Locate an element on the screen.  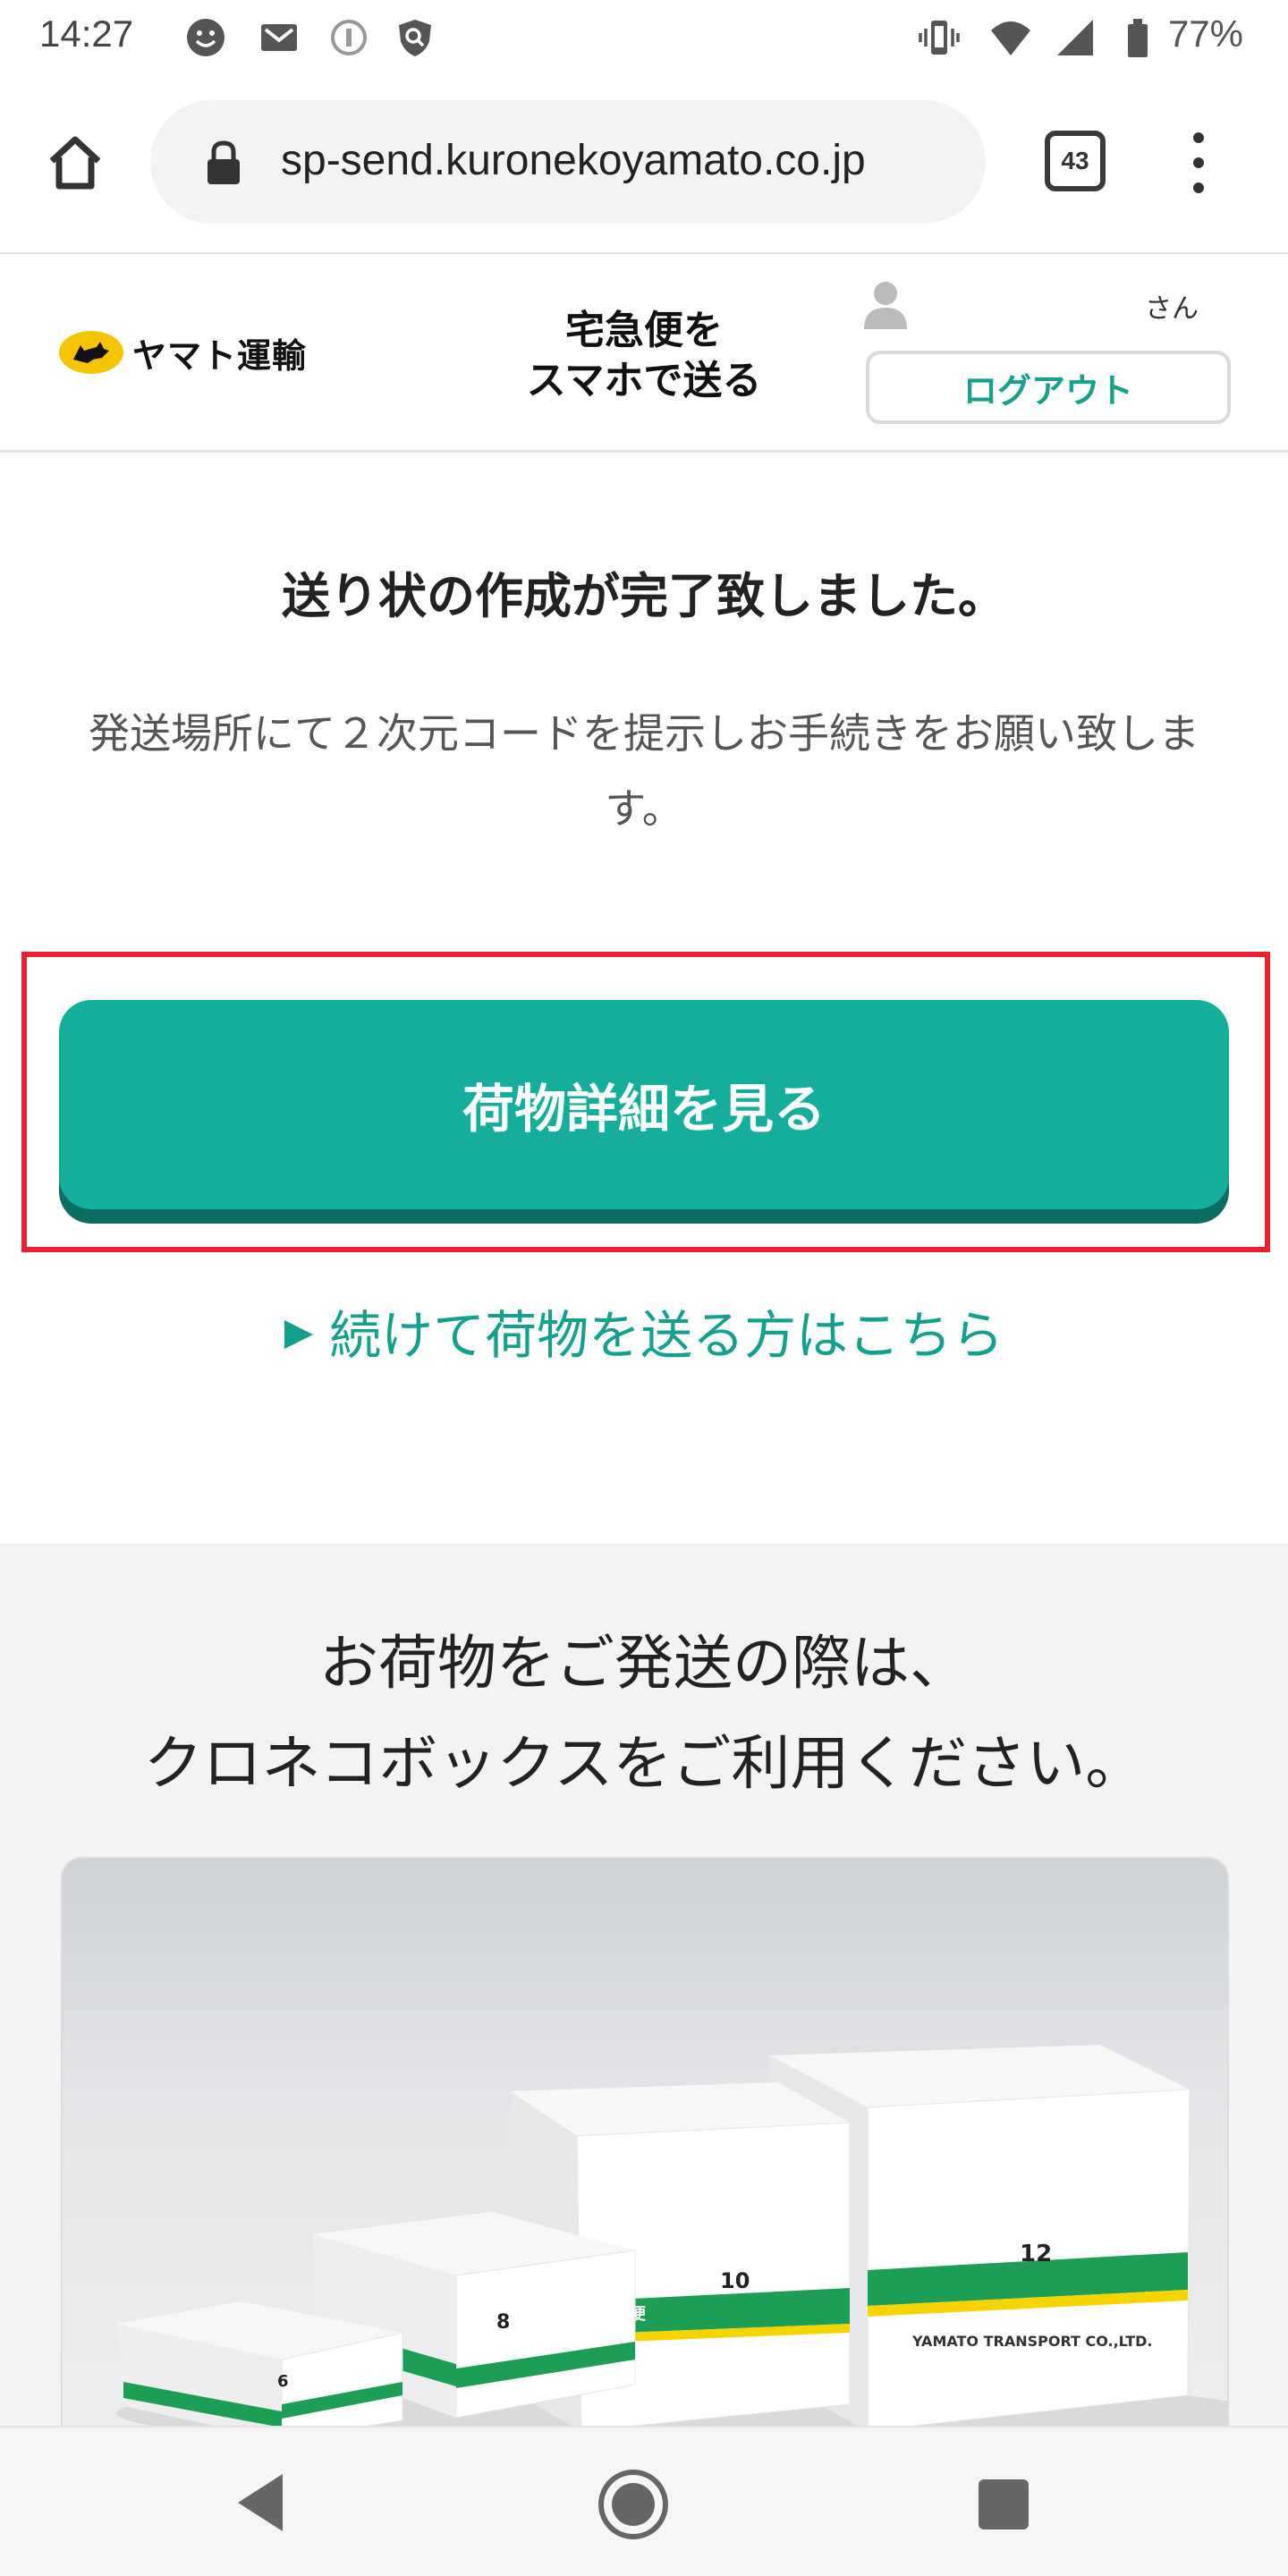
vibrate-icon is located at coordinates (939, 38).